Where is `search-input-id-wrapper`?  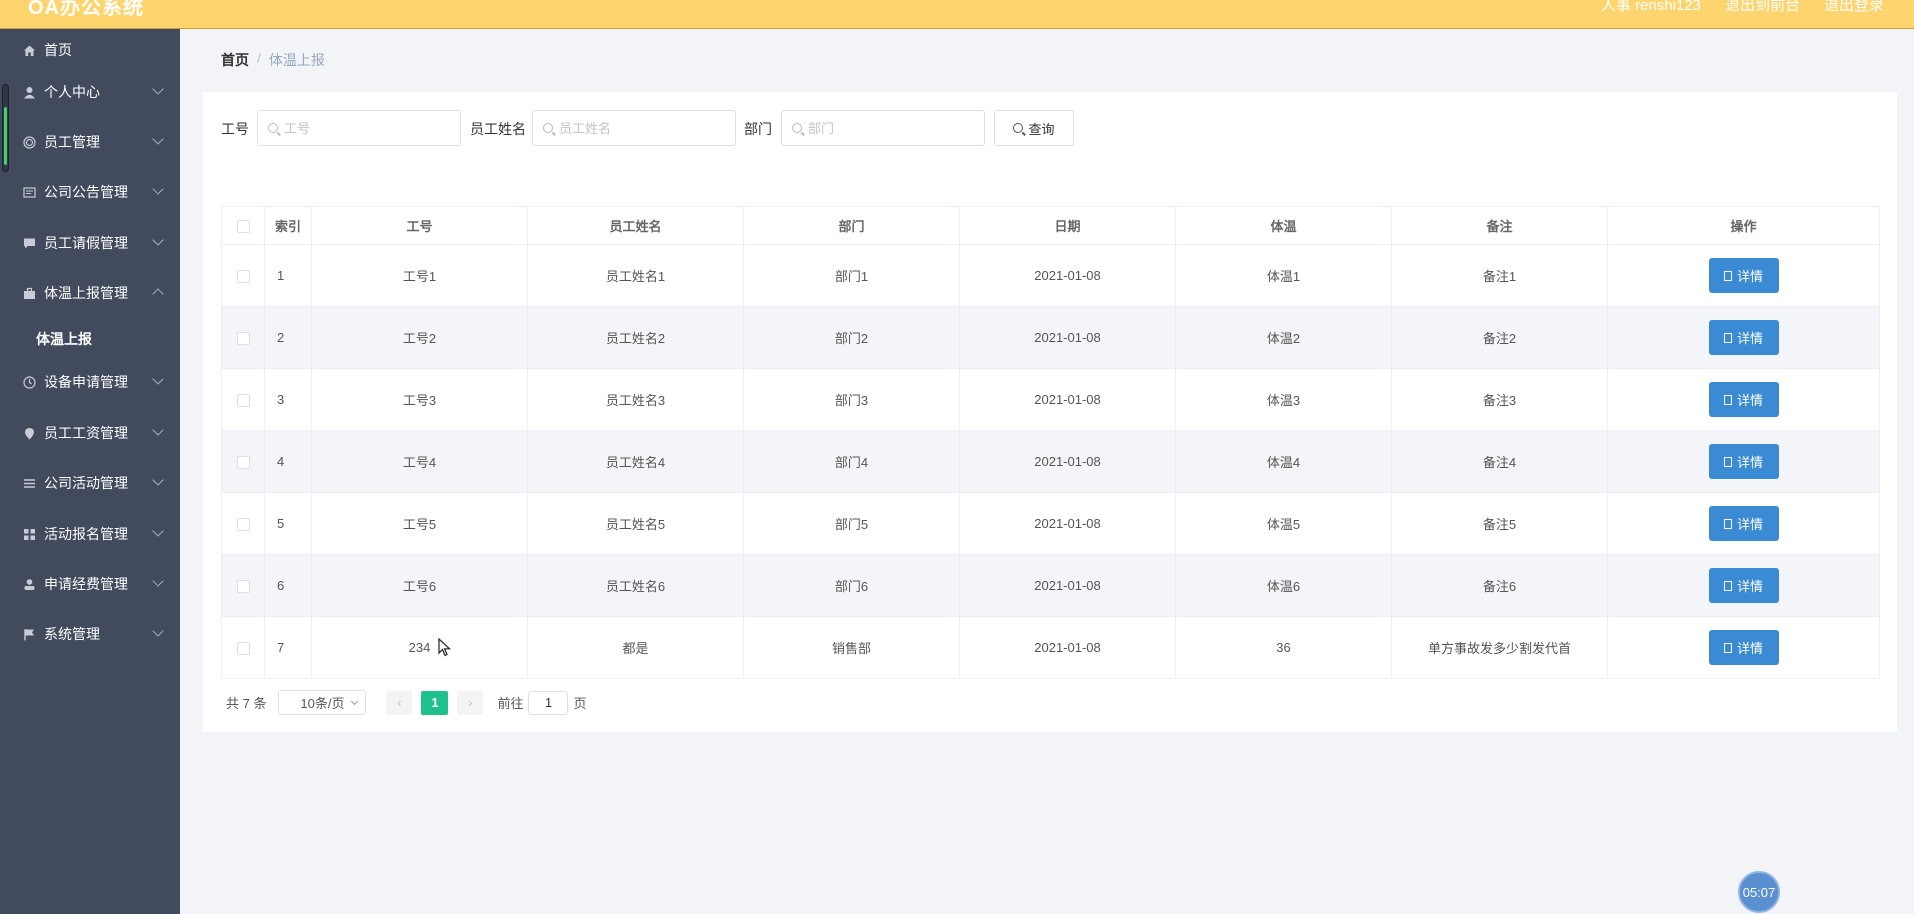
search-input-id-wrapper is located at coordinates (359, 128).